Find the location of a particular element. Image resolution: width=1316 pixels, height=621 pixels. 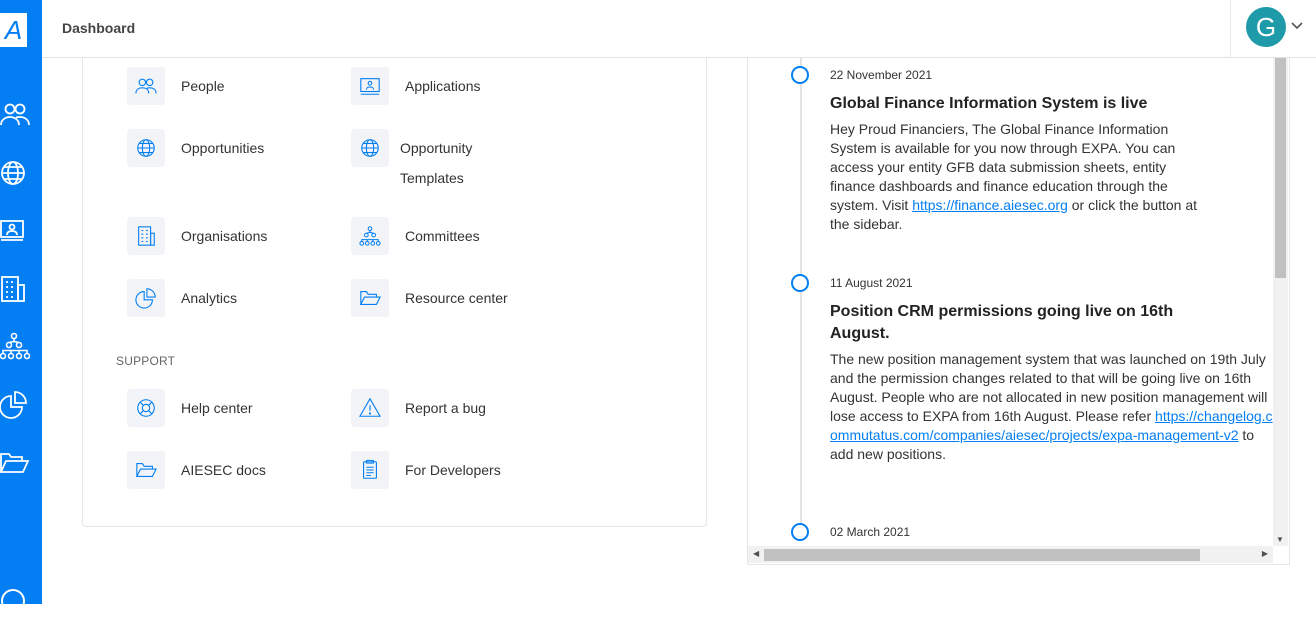

menu-item-applications: Applications is located at coordinates (416, 86).